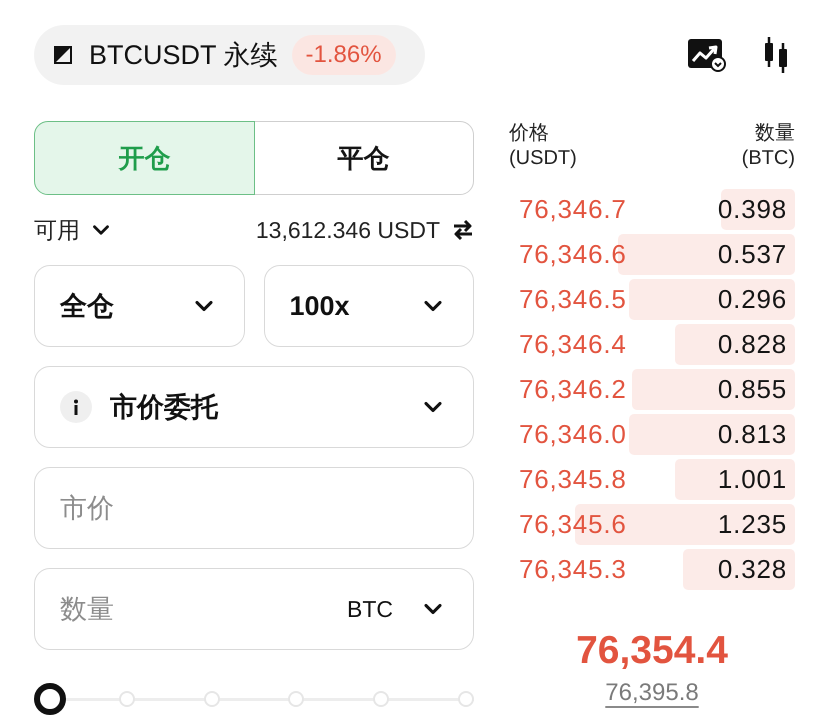 This screenshot has height=715, width=829. What do you see at coordinates (363, 158) in the screenshot?
I see `position-tab: 平仓` at bounding box center [363, 158].